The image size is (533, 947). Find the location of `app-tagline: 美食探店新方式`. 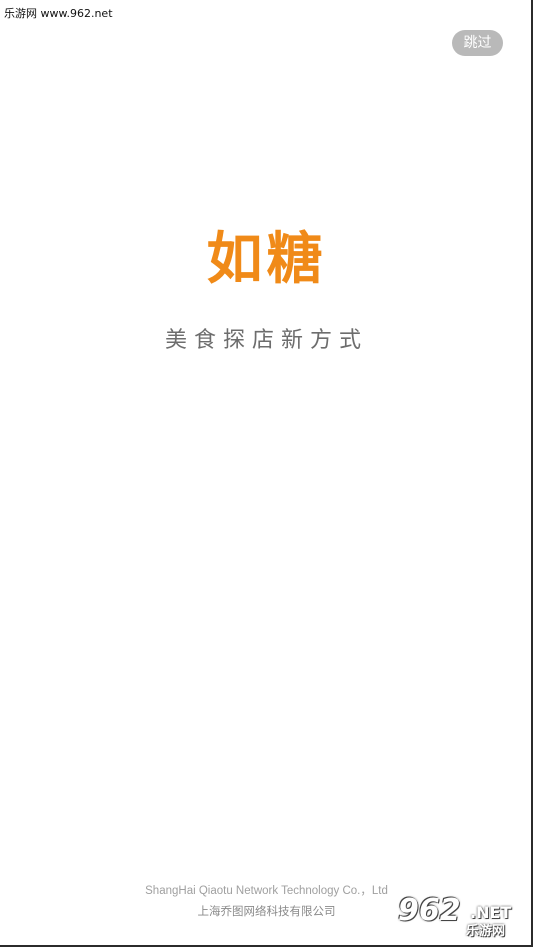

app-tagline: 美食探店新方式 is located at coordinates (266, 340).